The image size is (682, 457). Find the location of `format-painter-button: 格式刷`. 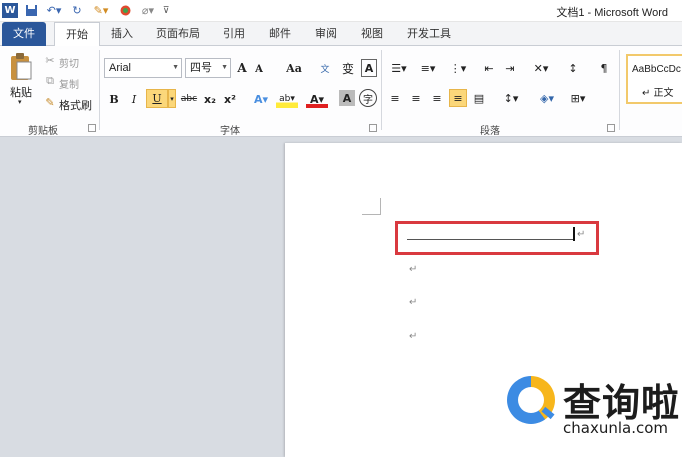

format-painter-button: 格式刷 is located at coordinates (75, 105).